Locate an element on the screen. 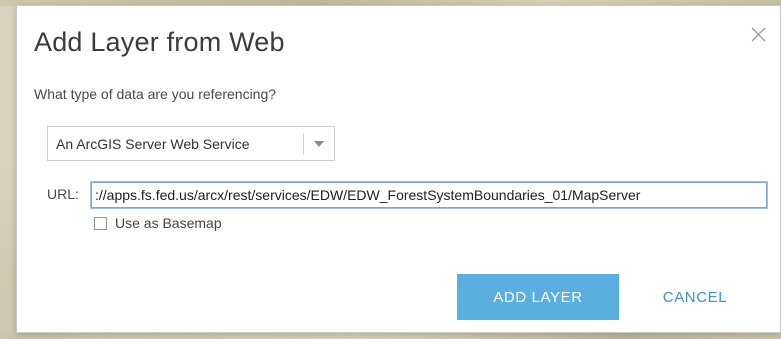 This screenshot has width=781, height=339. use-as-basemap-option: Use as Basemap is located at coordinates (158, 223).